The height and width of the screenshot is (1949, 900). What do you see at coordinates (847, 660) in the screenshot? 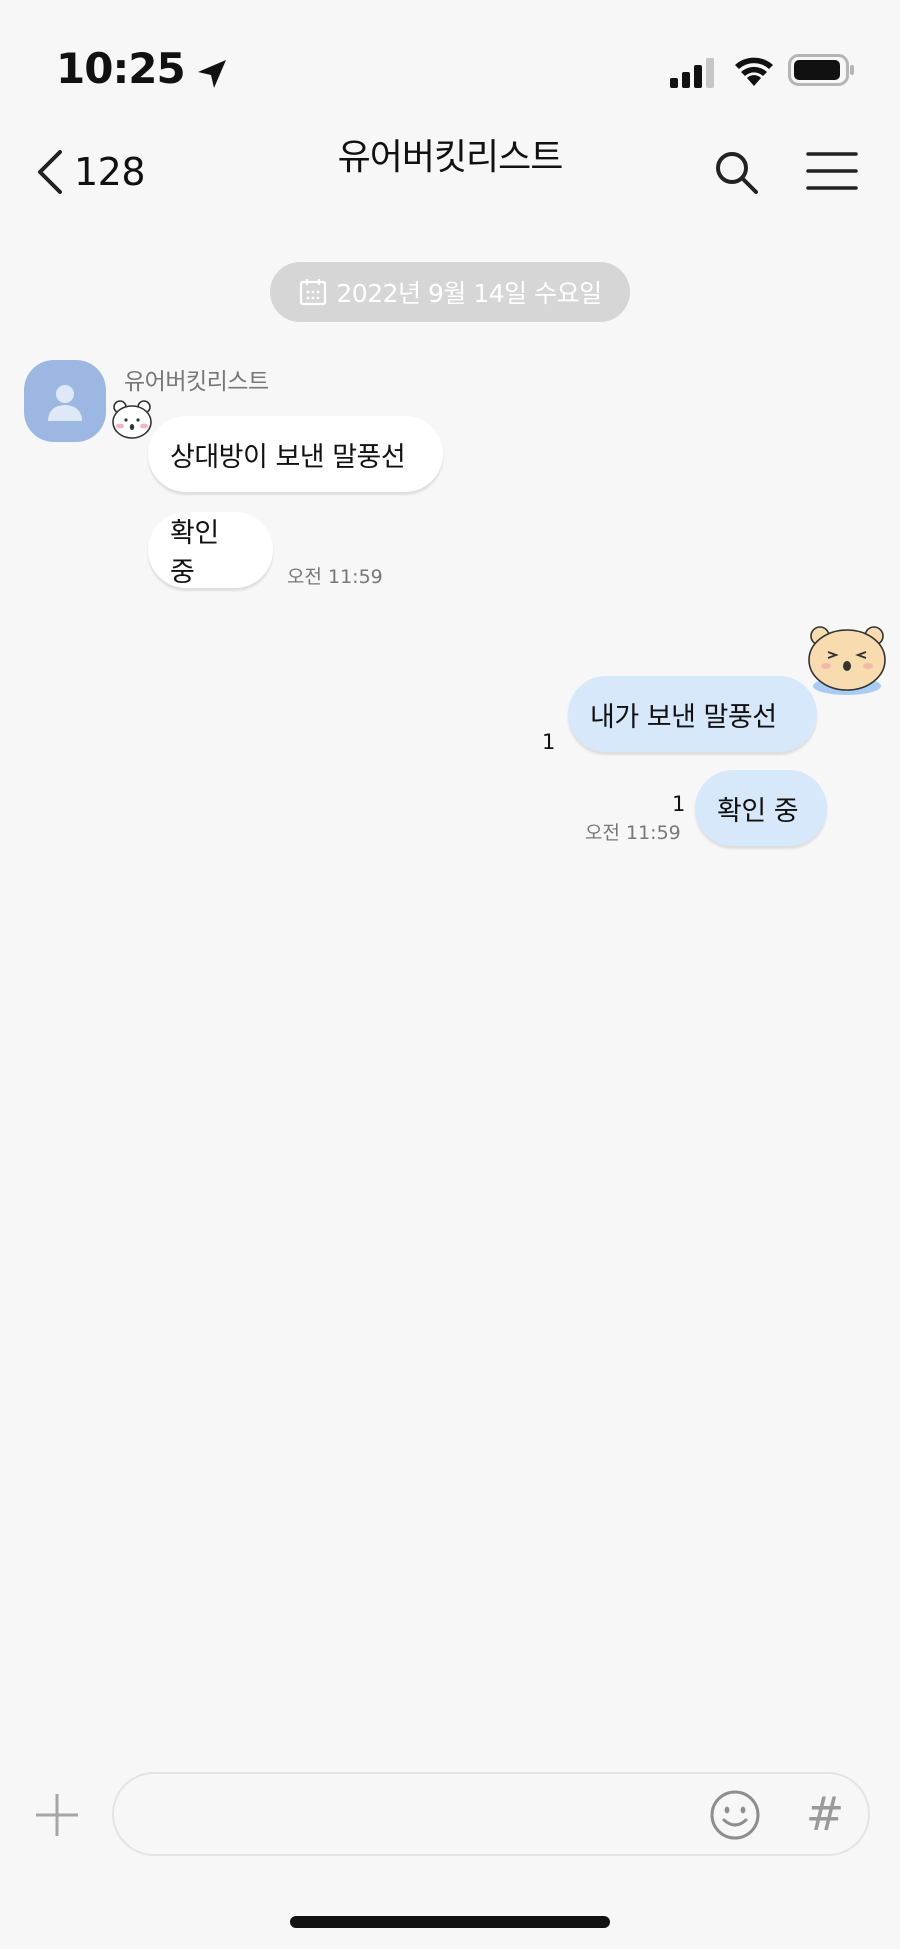
I see `bear-sticker-icon` at bounding box center [847, 660].